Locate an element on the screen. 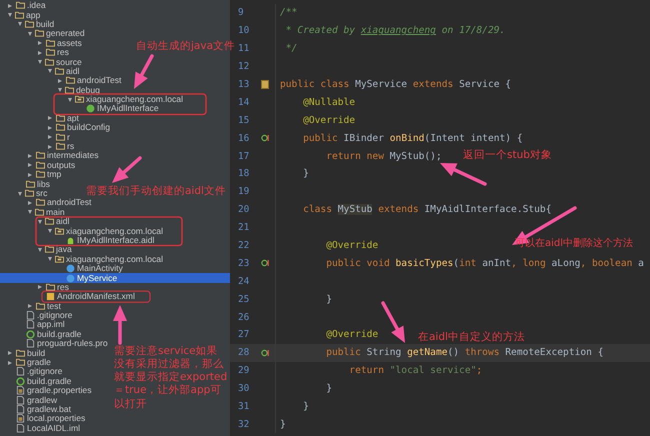  tree-item: r is located at coordinates (35, 137).